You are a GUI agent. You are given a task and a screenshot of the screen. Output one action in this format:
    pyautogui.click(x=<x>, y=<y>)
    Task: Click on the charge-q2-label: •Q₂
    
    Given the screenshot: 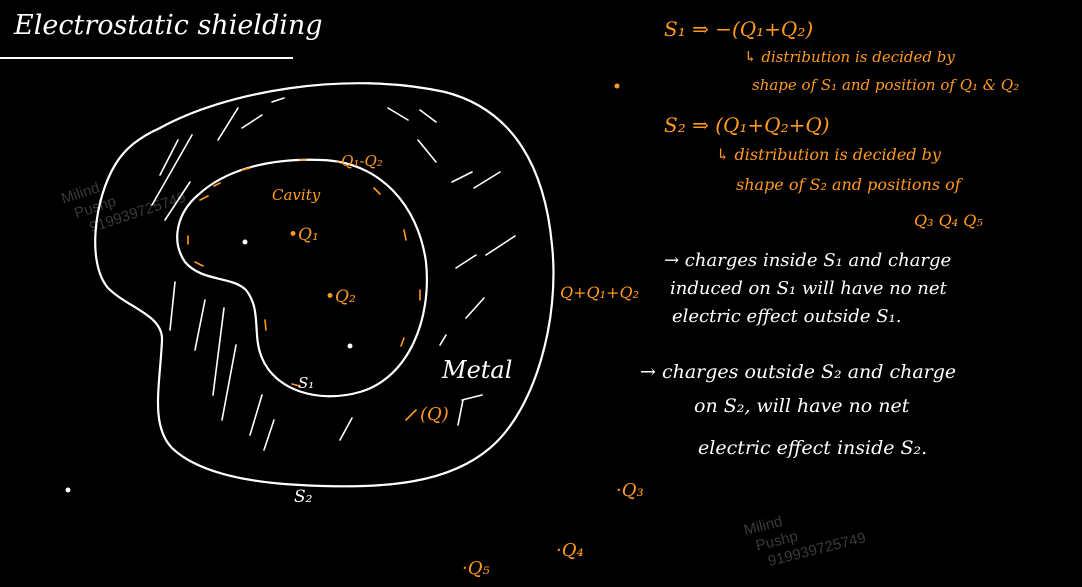 What is the action you would take?
    pyautogui.click(x=340, y=297)
    